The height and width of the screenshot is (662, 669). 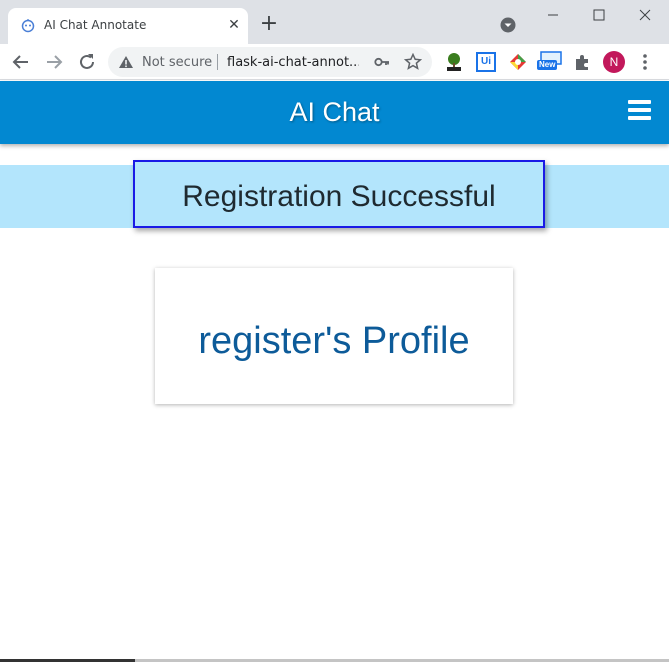 I want to click on security-label: Not secure, so click(x=177, y=62).